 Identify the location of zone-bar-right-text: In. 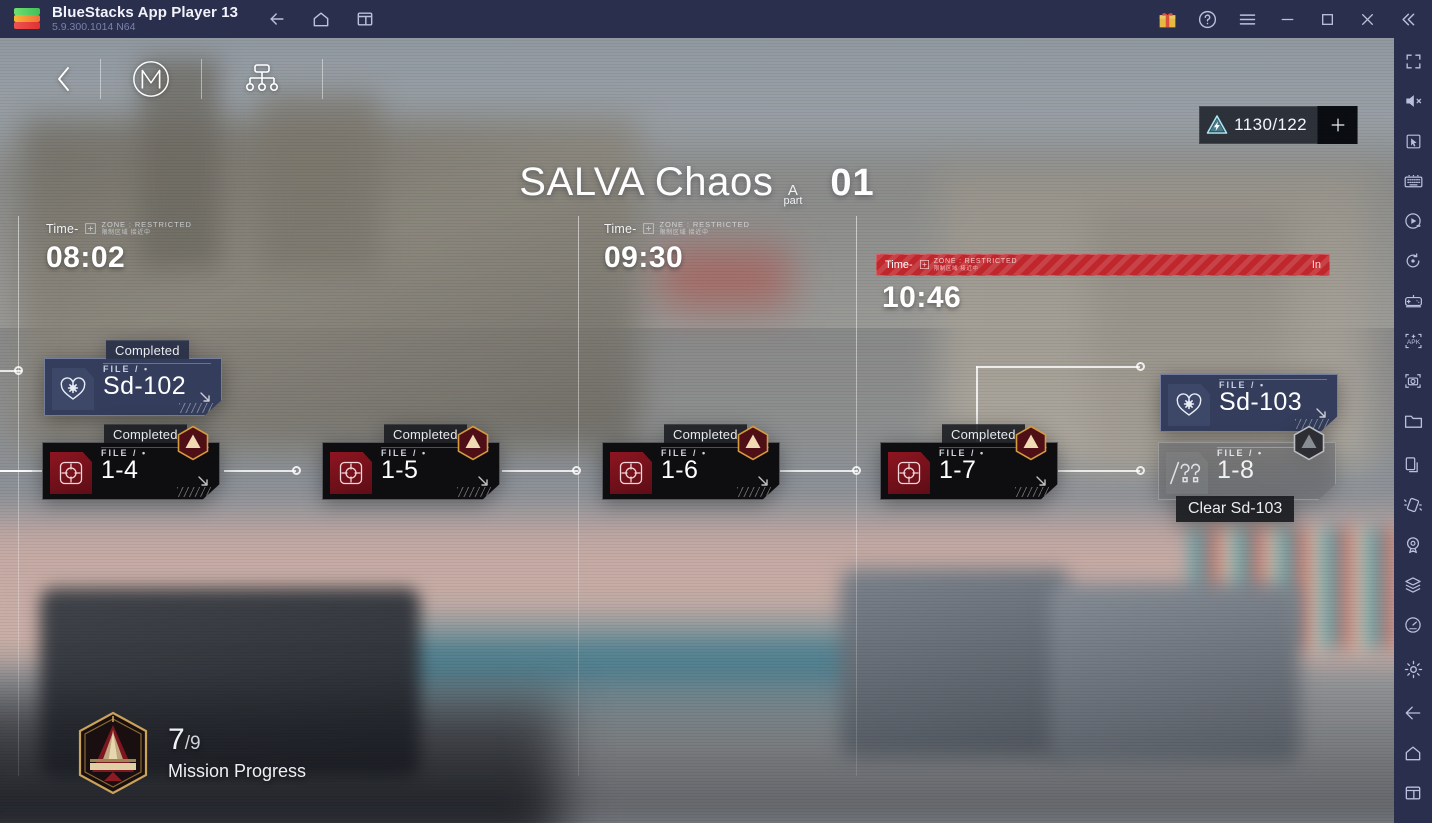
(1316, 265).